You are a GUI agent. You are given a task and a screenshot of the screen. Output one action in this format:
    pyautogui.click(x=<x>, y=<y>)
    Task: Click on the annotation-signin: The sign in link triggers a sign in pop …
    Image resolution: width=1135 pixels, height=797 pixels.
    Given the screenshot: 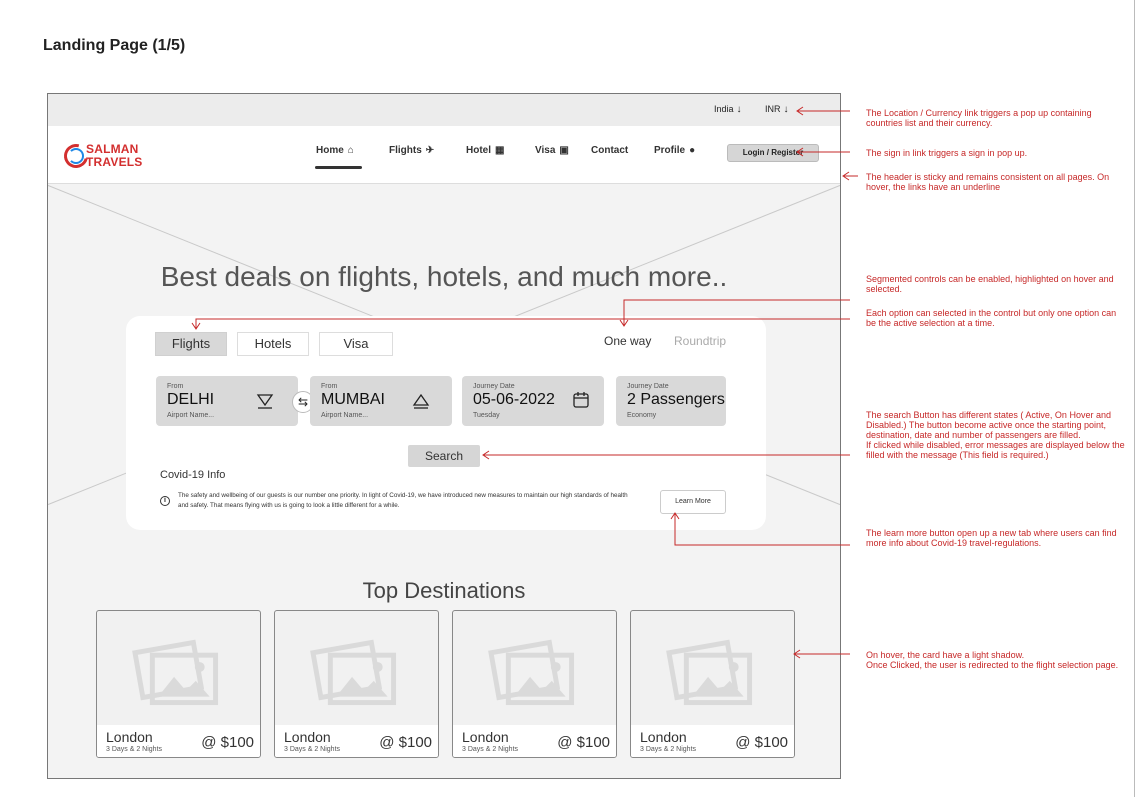 What is the action you would take?
    pyautogui.click(x=947, y=153)
    